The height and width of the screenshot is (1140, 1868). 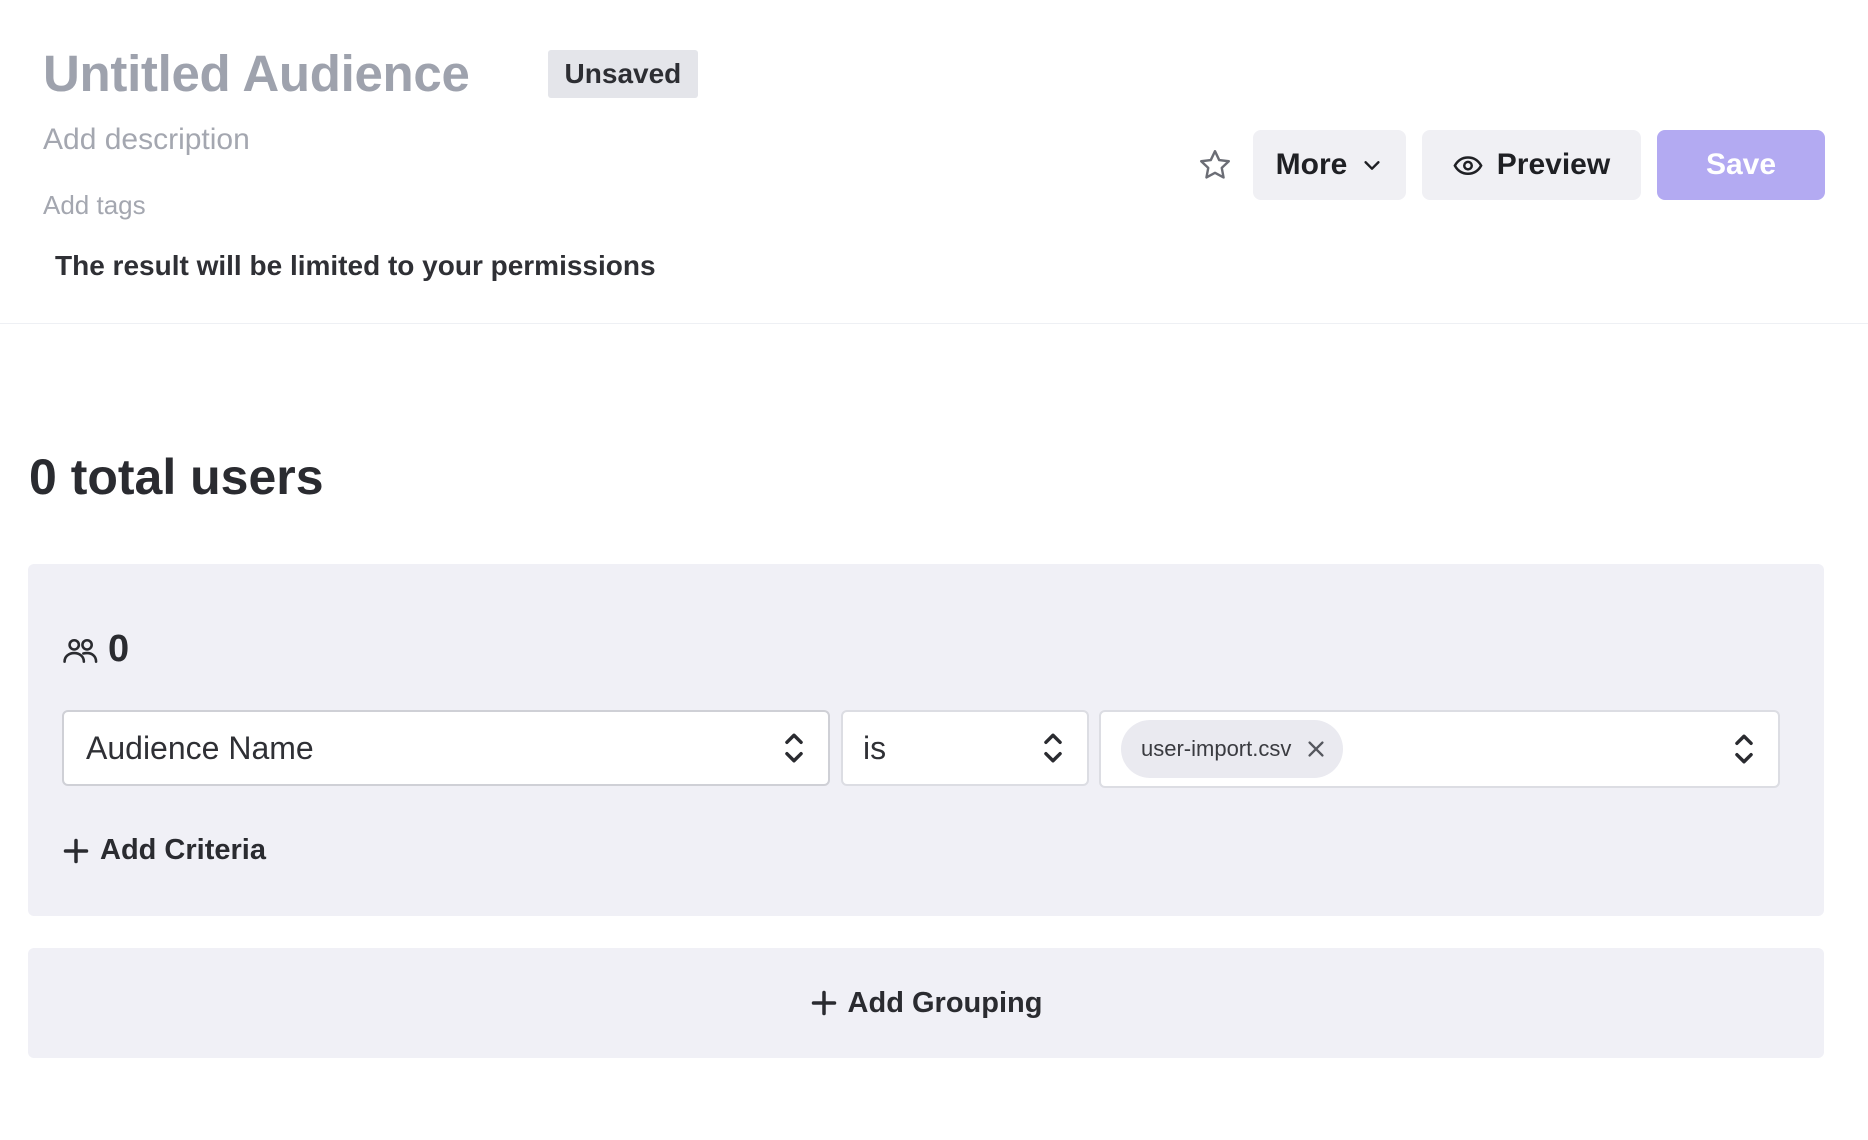 I want to click on criteria-field-value: Audience Name, so click(x=200, y=747).